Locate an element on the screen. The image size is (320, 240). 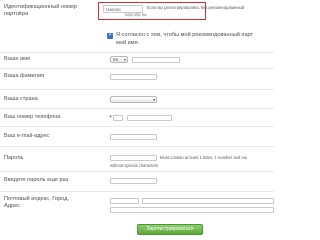
address-label-line2: Адрес is located at coordinates (12, 206).